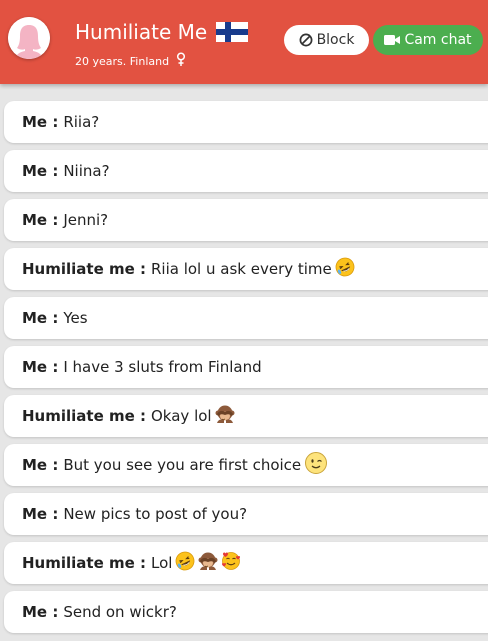 The width and height of the screenshot is (488, 641). Describe the element at coordinates (86, 171) in the screenshot. I see `message-text: Niina?` at that location.